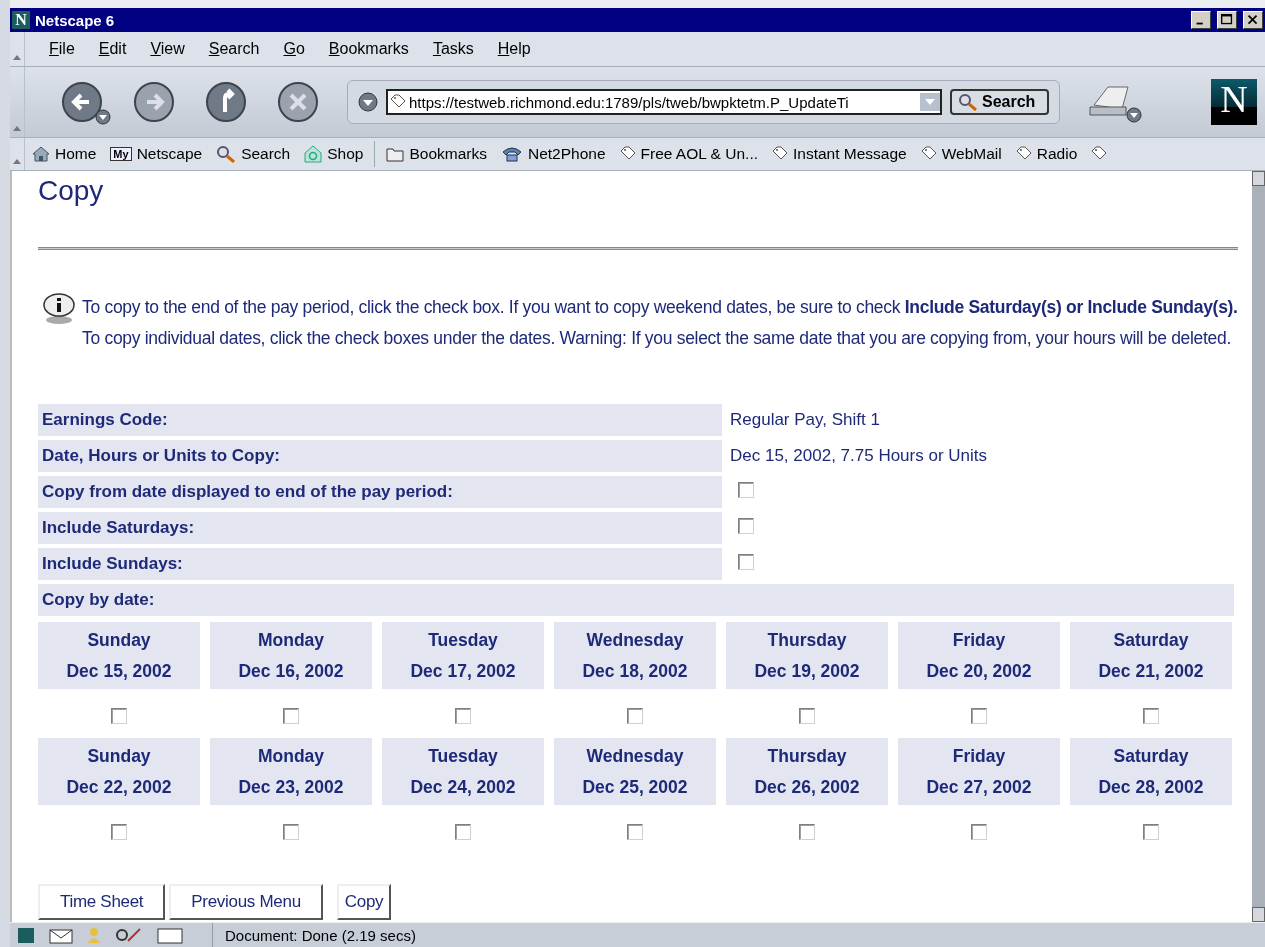  What do you see at coordinates (1253, 20) in the screenshot?
I see `close-button` at bounding box center [1253, 20].